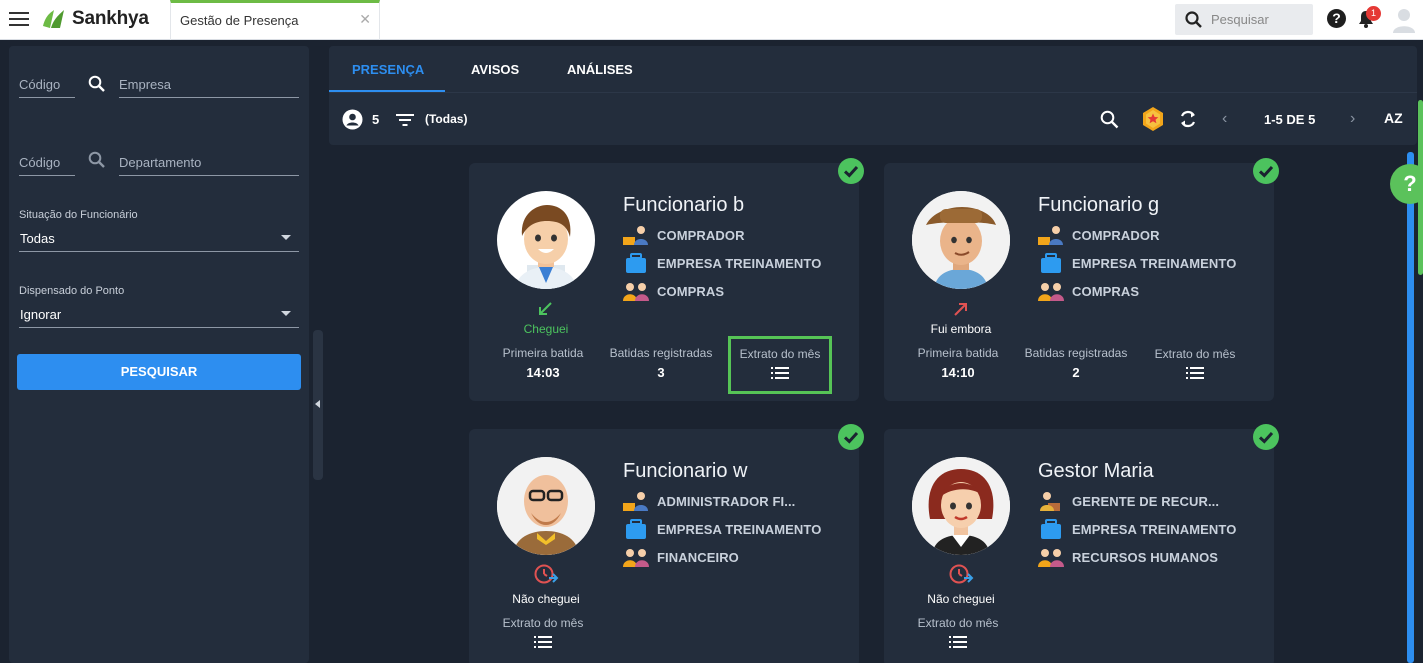 This screenshot has height=663, width=1423. What do you see at coordinates (661, 363) in the screenshot?
I see `registered-punches: Batidas registradas 3` at bounding box center [661, 363].